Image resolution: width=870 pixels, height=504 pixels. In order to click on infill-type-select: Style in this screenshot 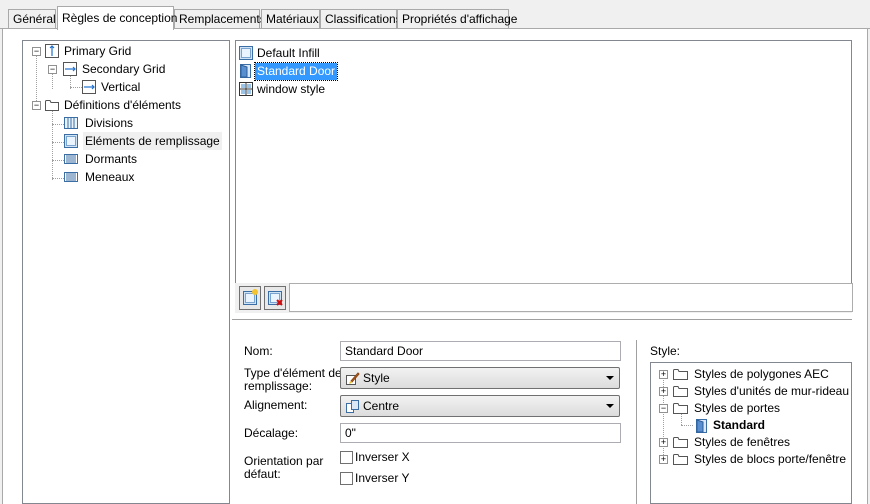, I will do `click(480, 378)`.